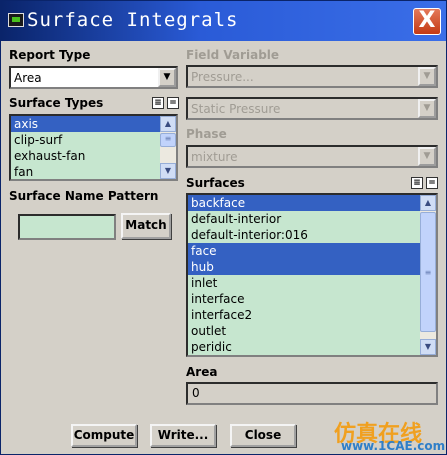  I want to click on field-variable-label: Field Variable, so click(233, 55).